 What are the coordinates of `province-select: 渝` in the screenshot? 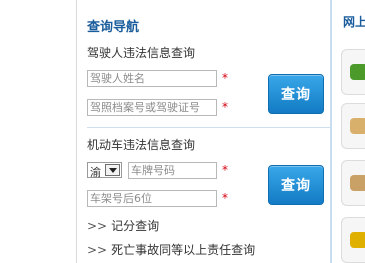 It's located at (104, 170).